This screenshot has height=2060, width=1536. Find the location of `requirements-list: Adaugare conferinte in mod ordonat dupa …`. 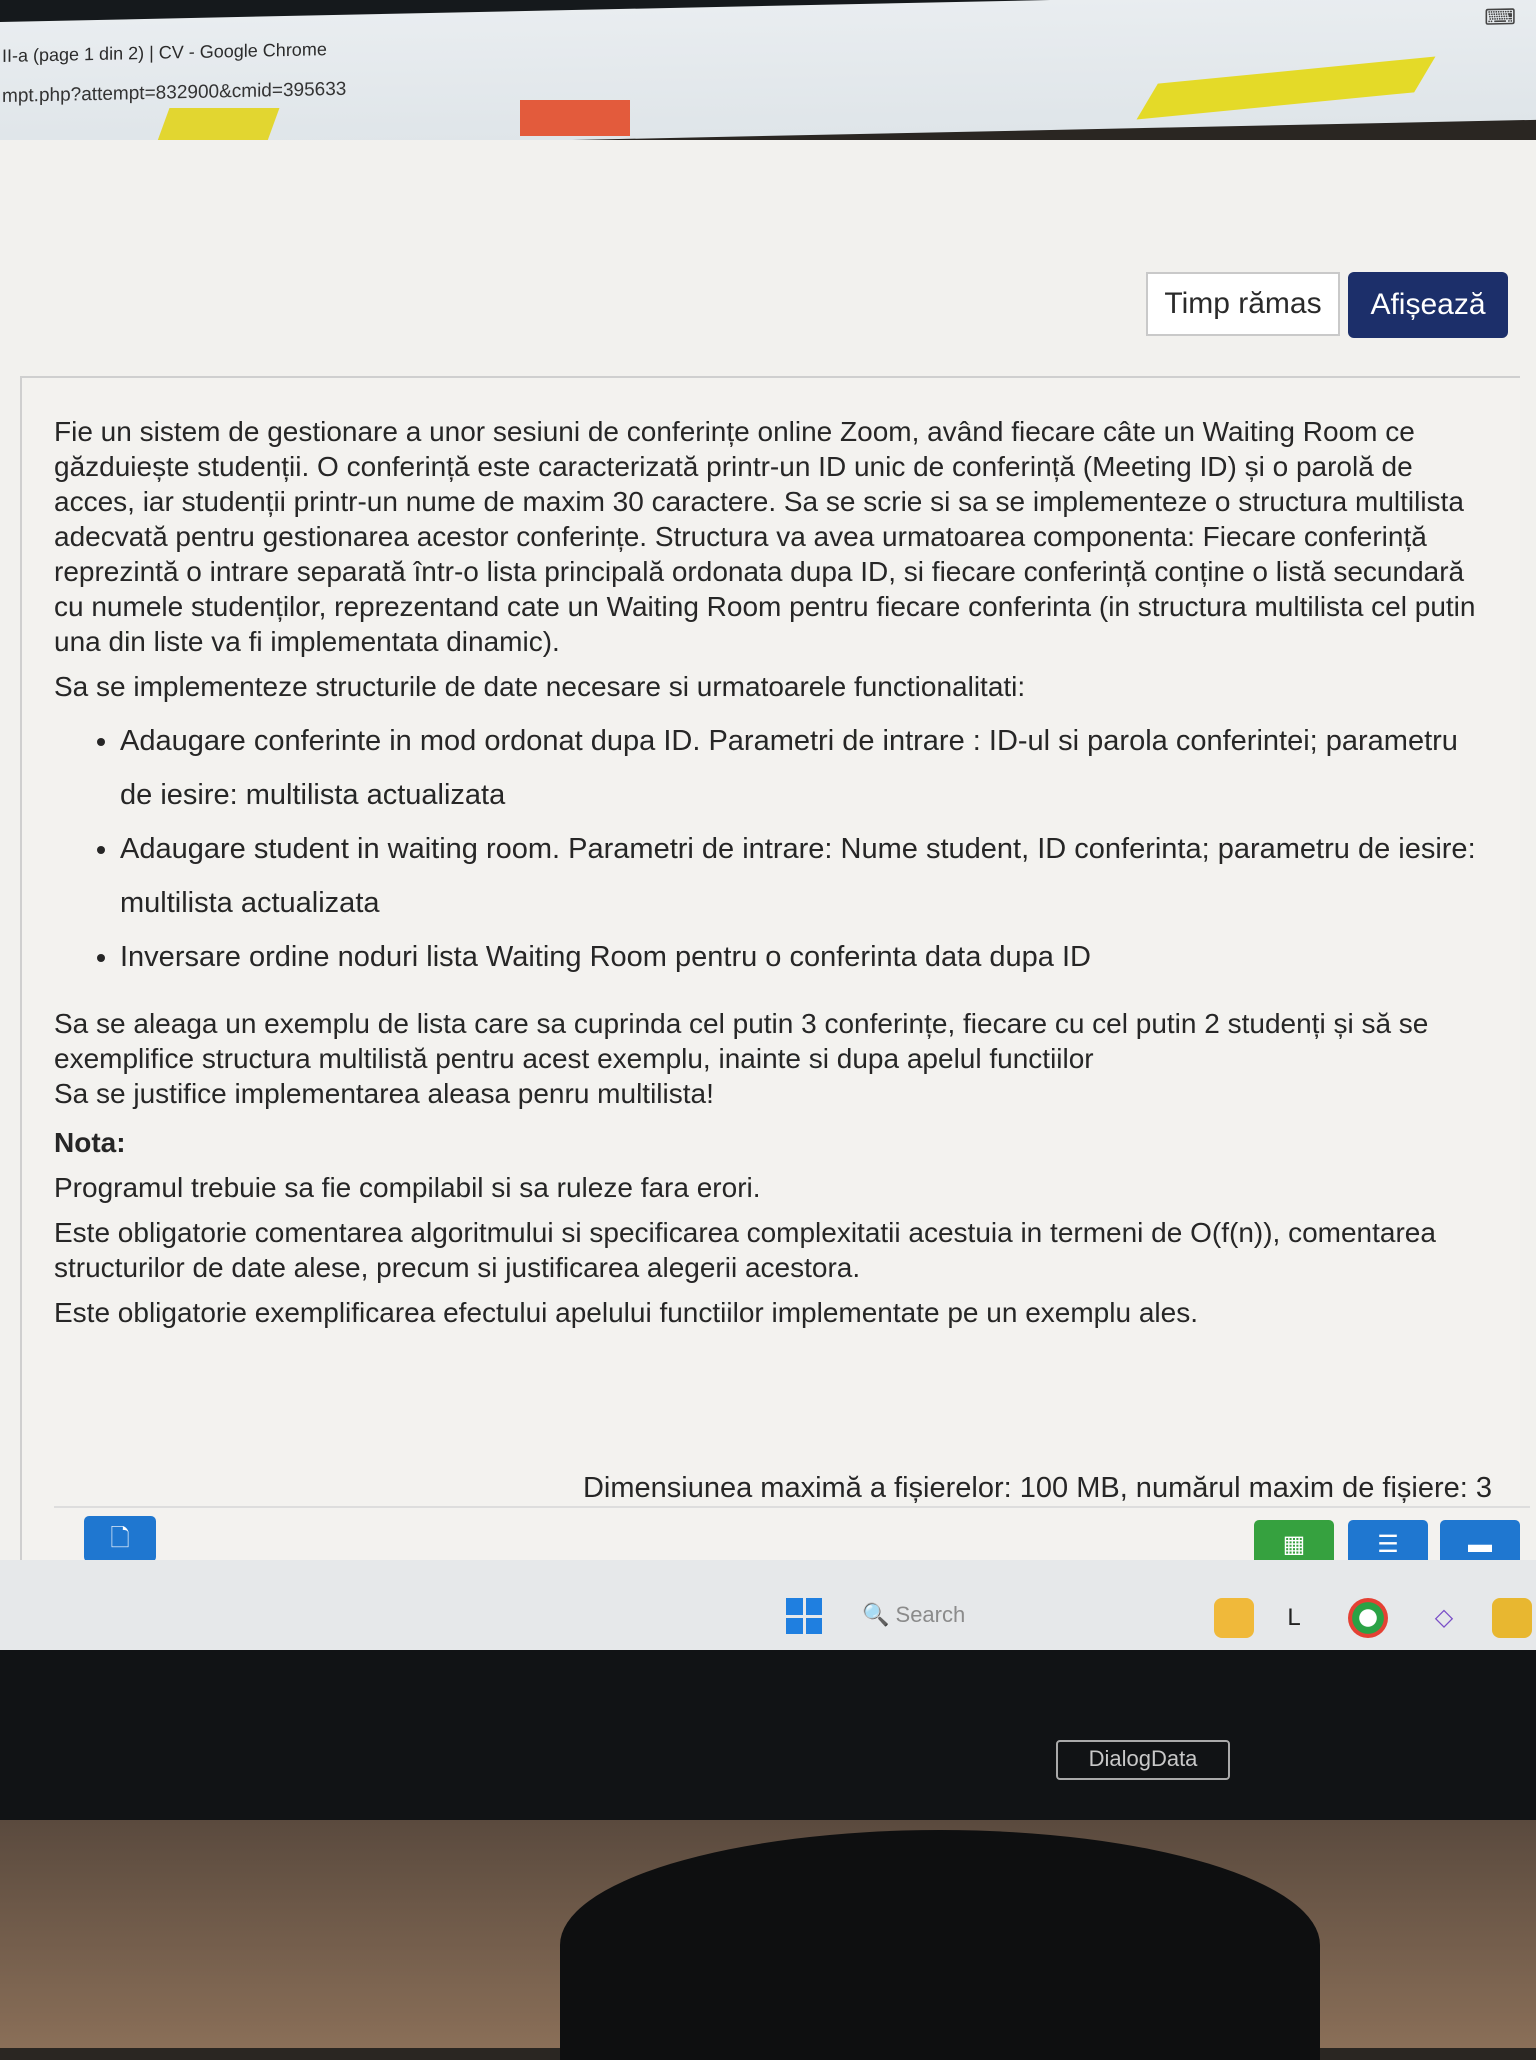

requirements-list: Adaugare conferinte in mod ordonat dupa … is located at coordinates (774, 849).